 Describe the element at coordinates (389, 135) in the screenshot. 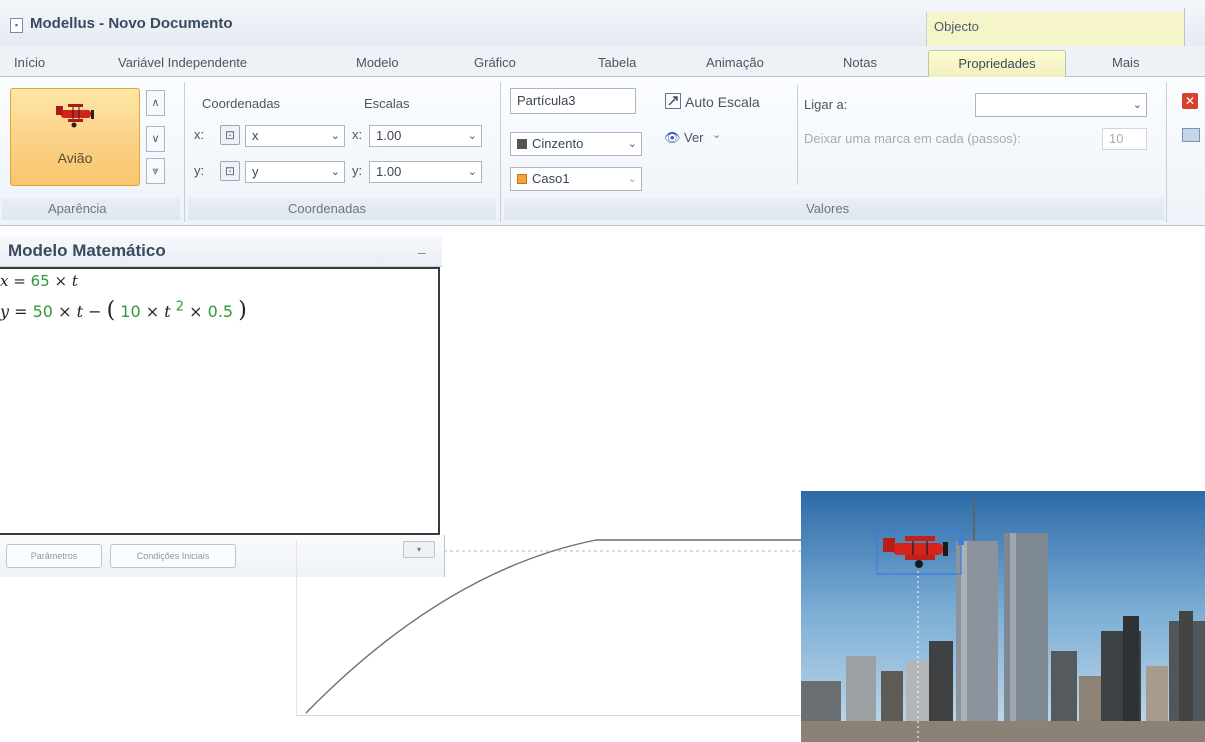

I see `x-scale-value: 1.00` at that location.